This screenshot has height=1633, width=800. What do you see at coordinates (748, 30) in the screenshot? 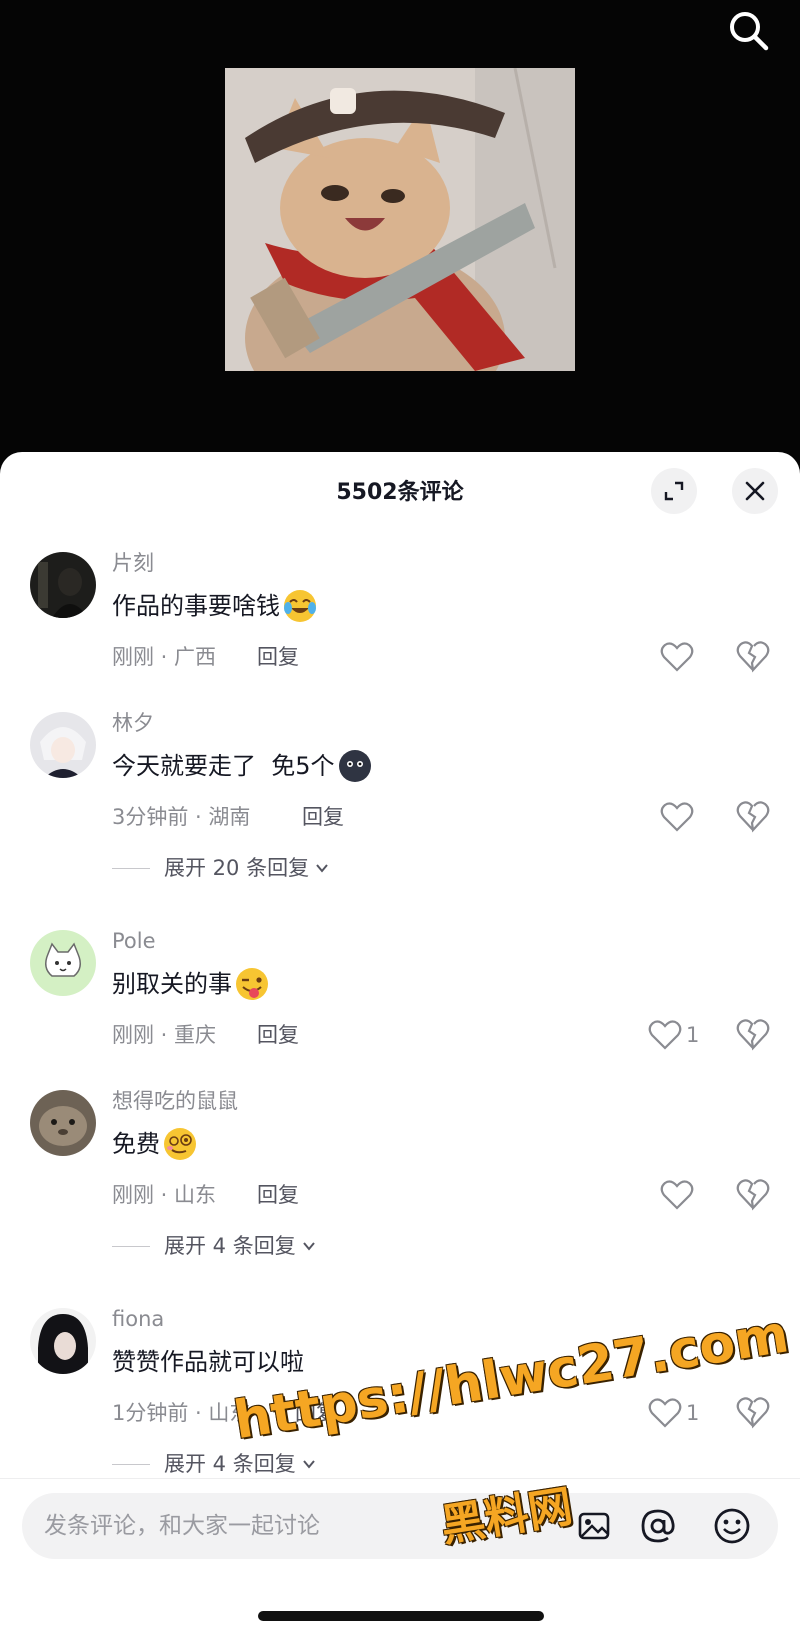
I see `search-icon` at bounding box center [748, 30].